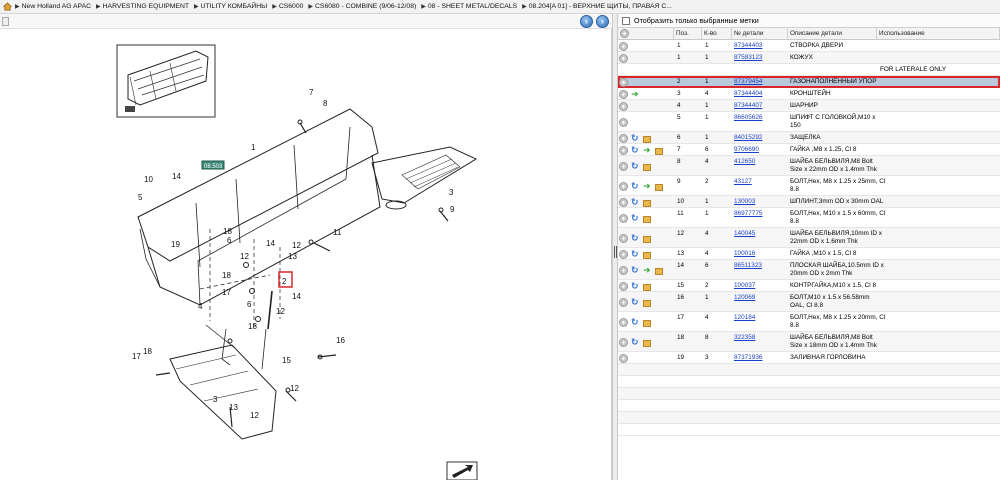  Describe the element at coordinates (748, 81) in the screenshot. I see `part-number-link: 87379454` at that location.